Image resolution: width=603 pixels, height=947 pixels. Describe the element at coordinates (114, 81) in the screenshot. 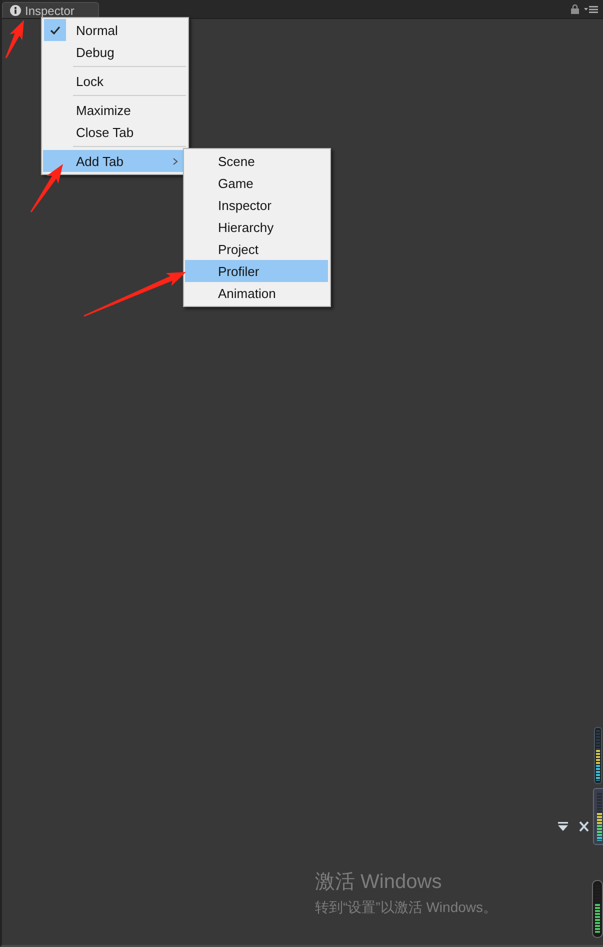

I see `menu-item: Lock` at that location.